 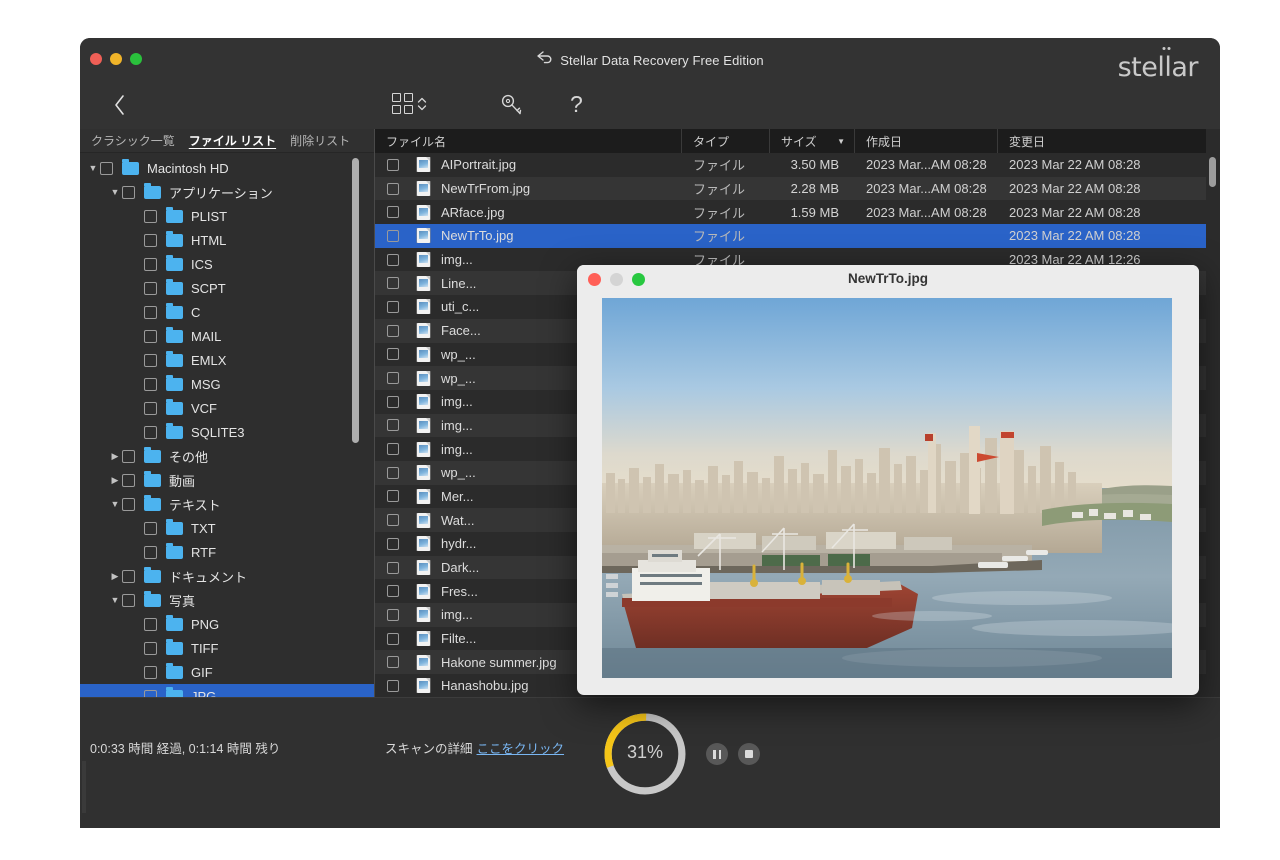 What do you see at coordinates (749, 754) in the screenshot?
I see `stop-scan-button` at bounding box center [749, 754].